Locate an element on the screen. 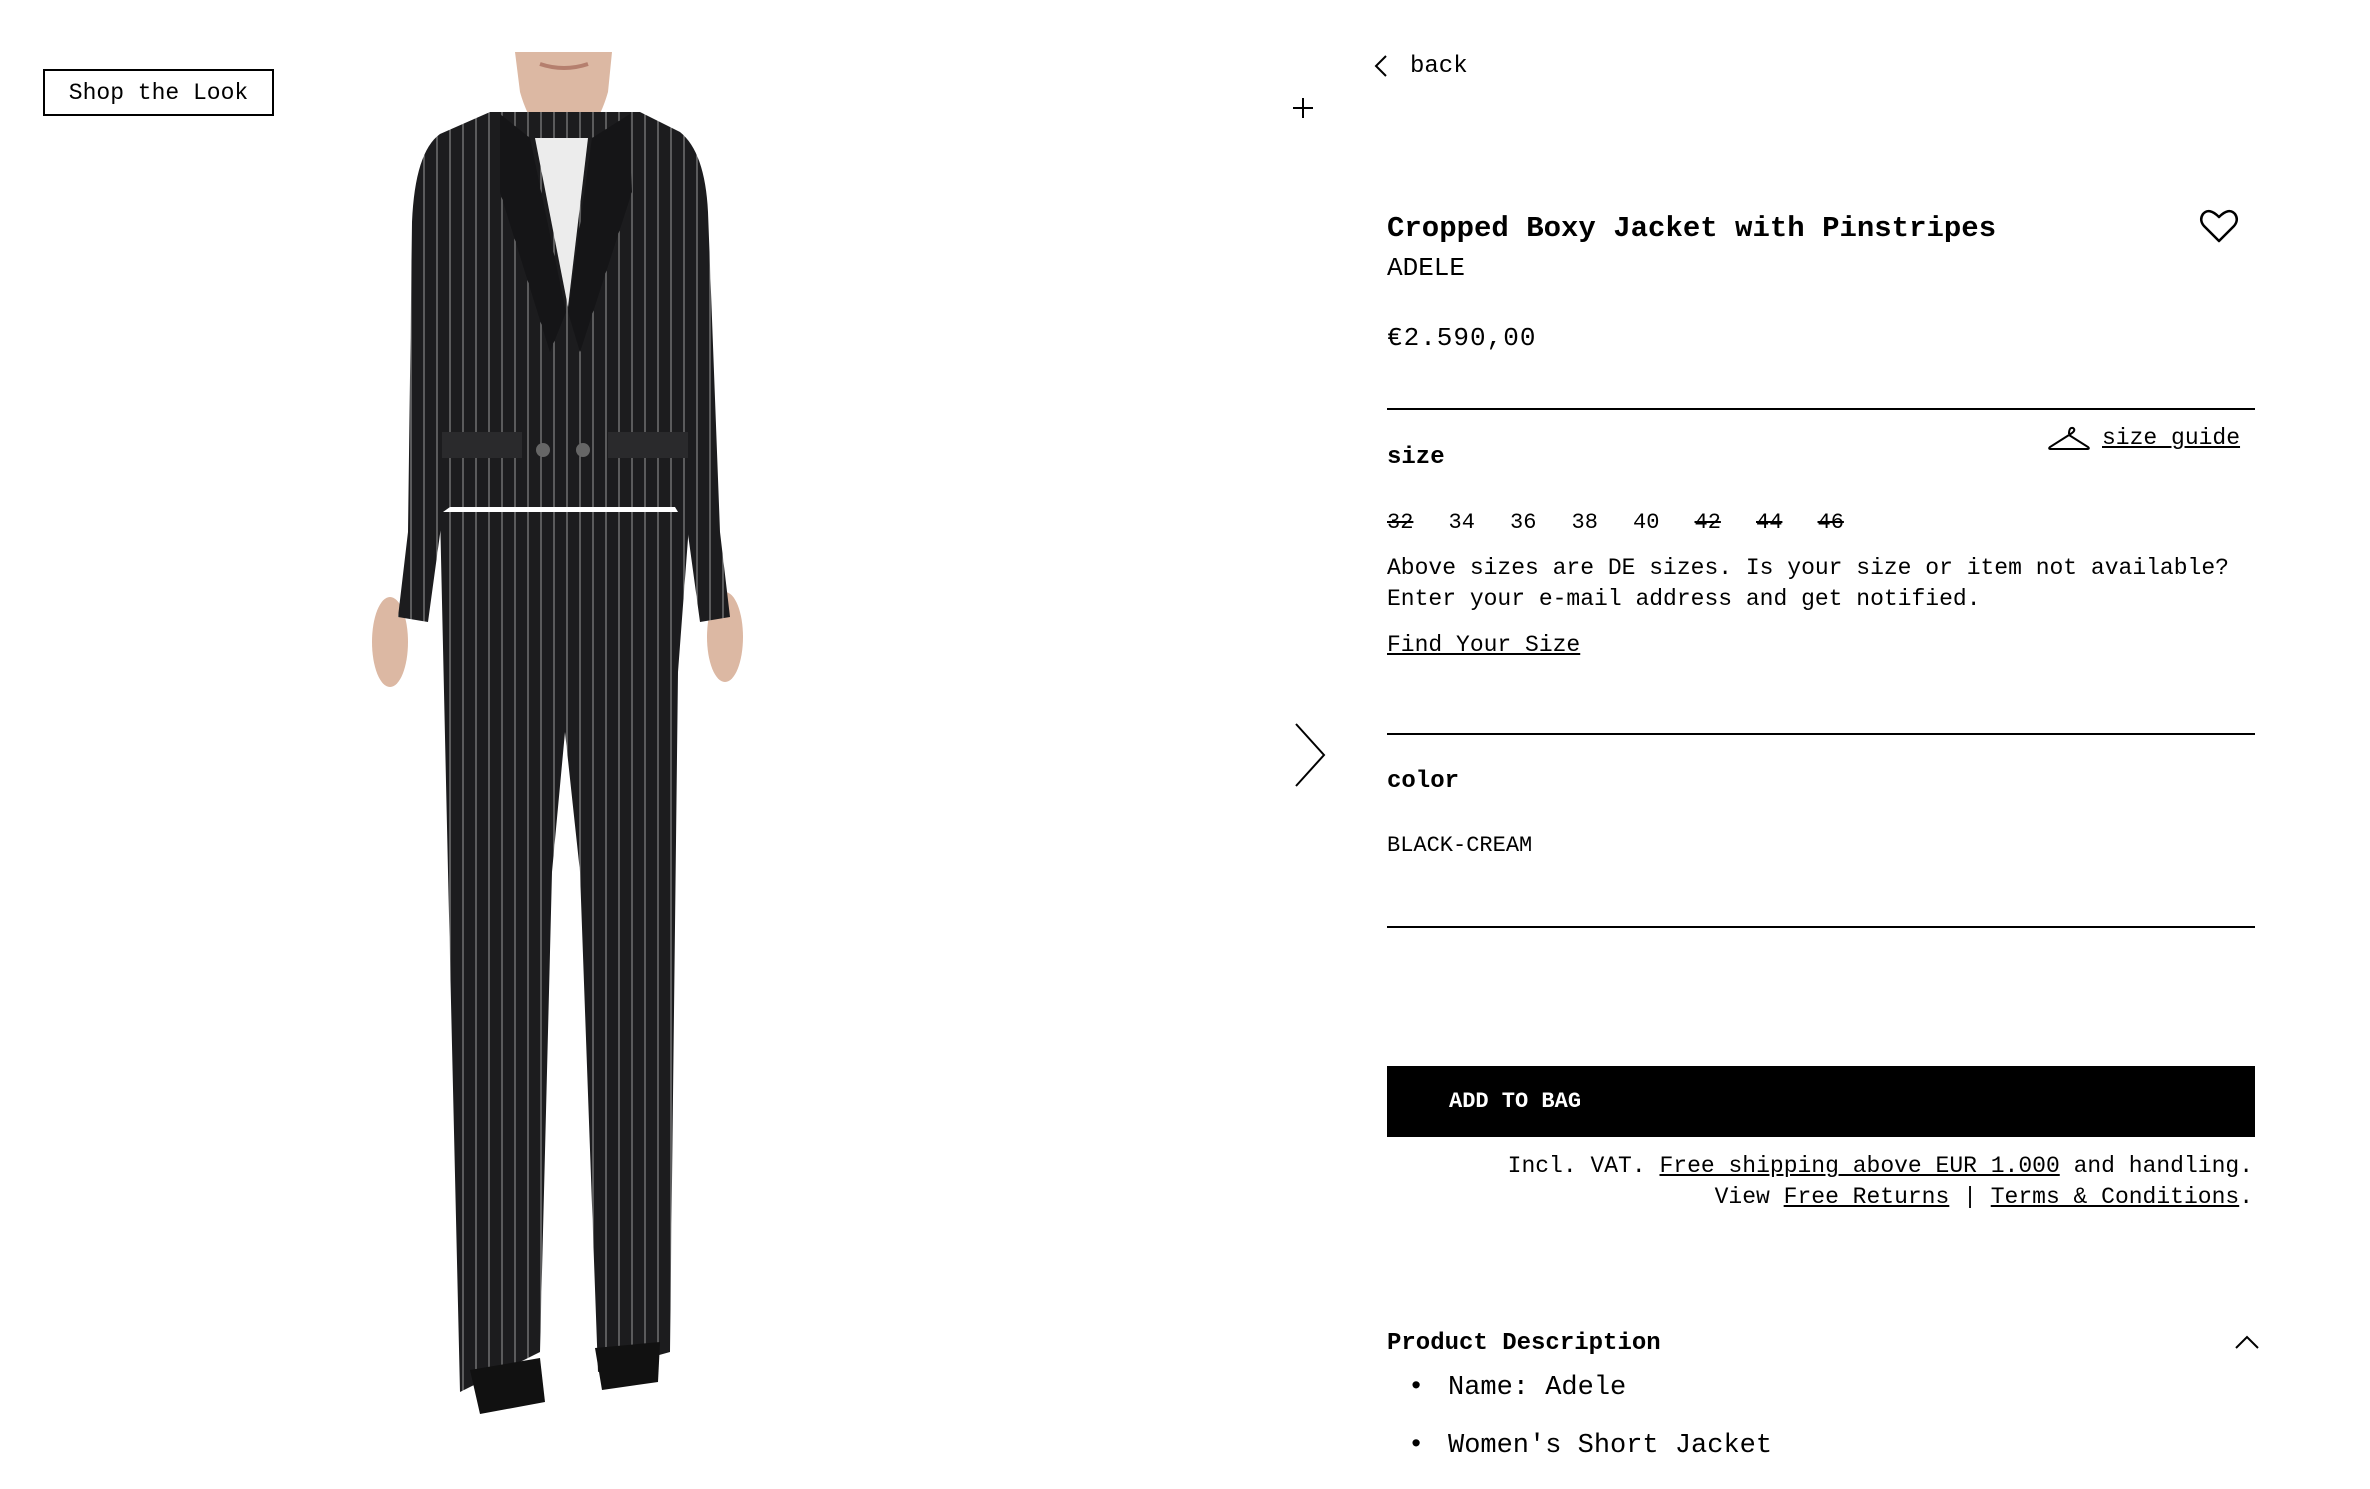 This screenshot has height=1489, width=2370. heart-icon is located at coordinates (2219, 226).